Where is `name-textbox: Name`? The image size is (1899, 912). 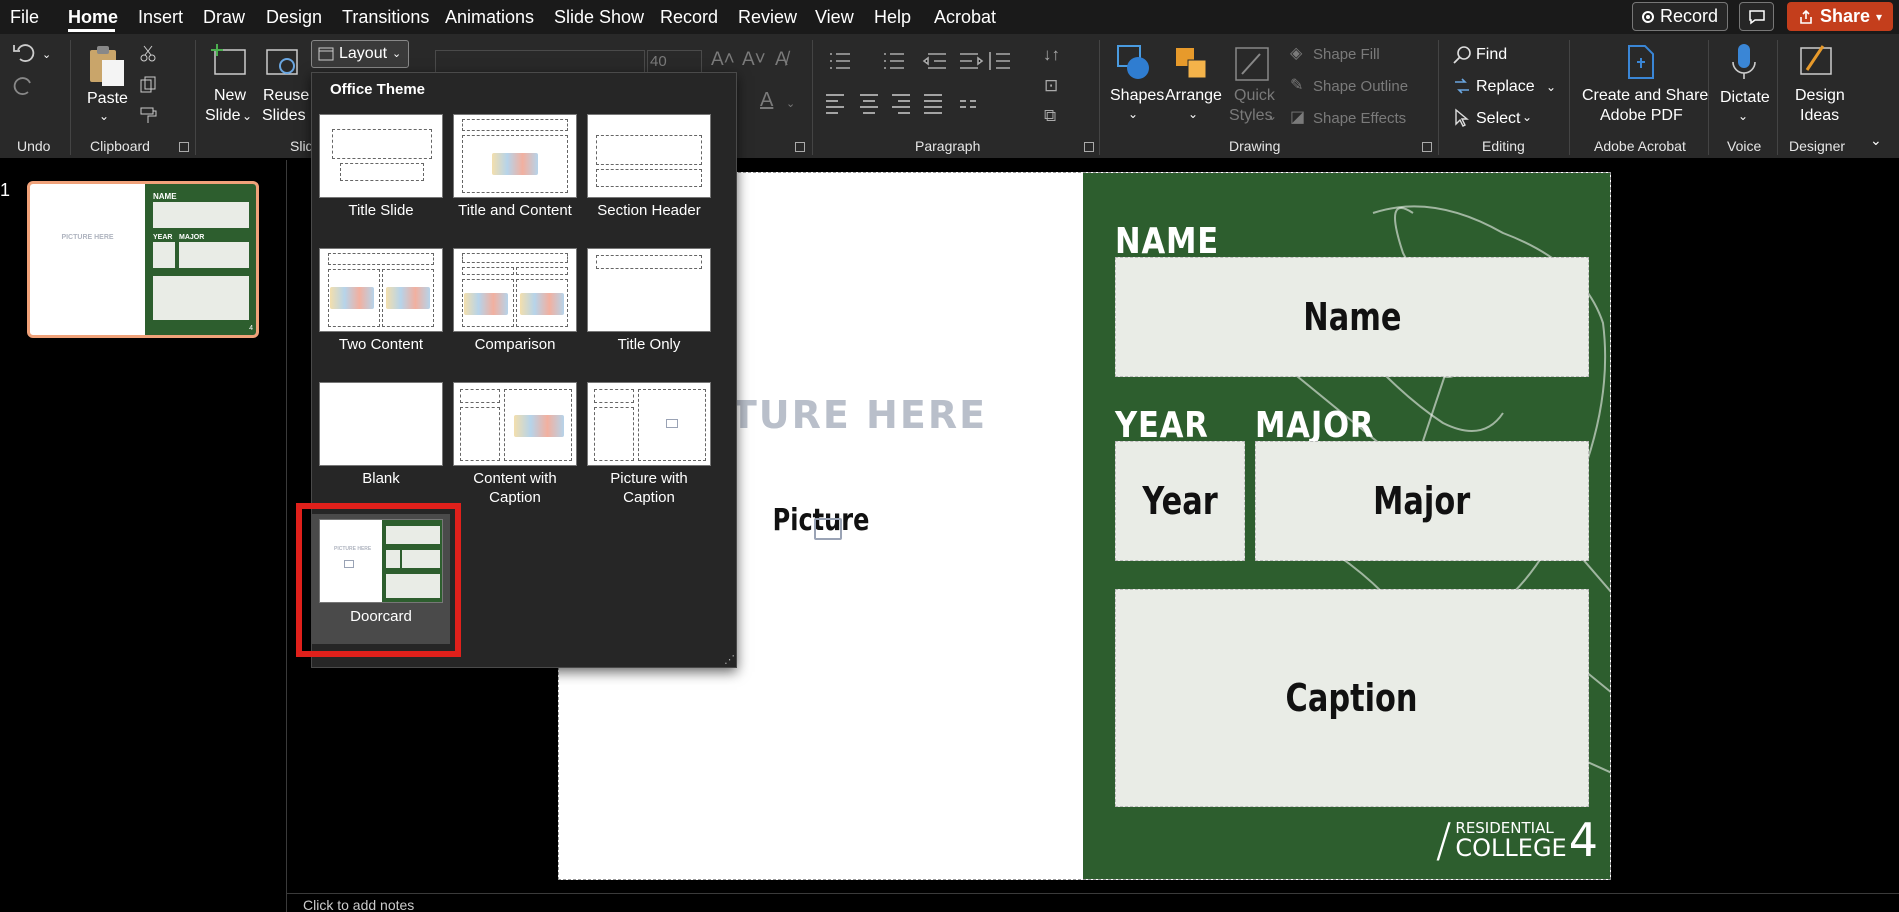 name-textbox: Name is located at coordinates (1352, 317).